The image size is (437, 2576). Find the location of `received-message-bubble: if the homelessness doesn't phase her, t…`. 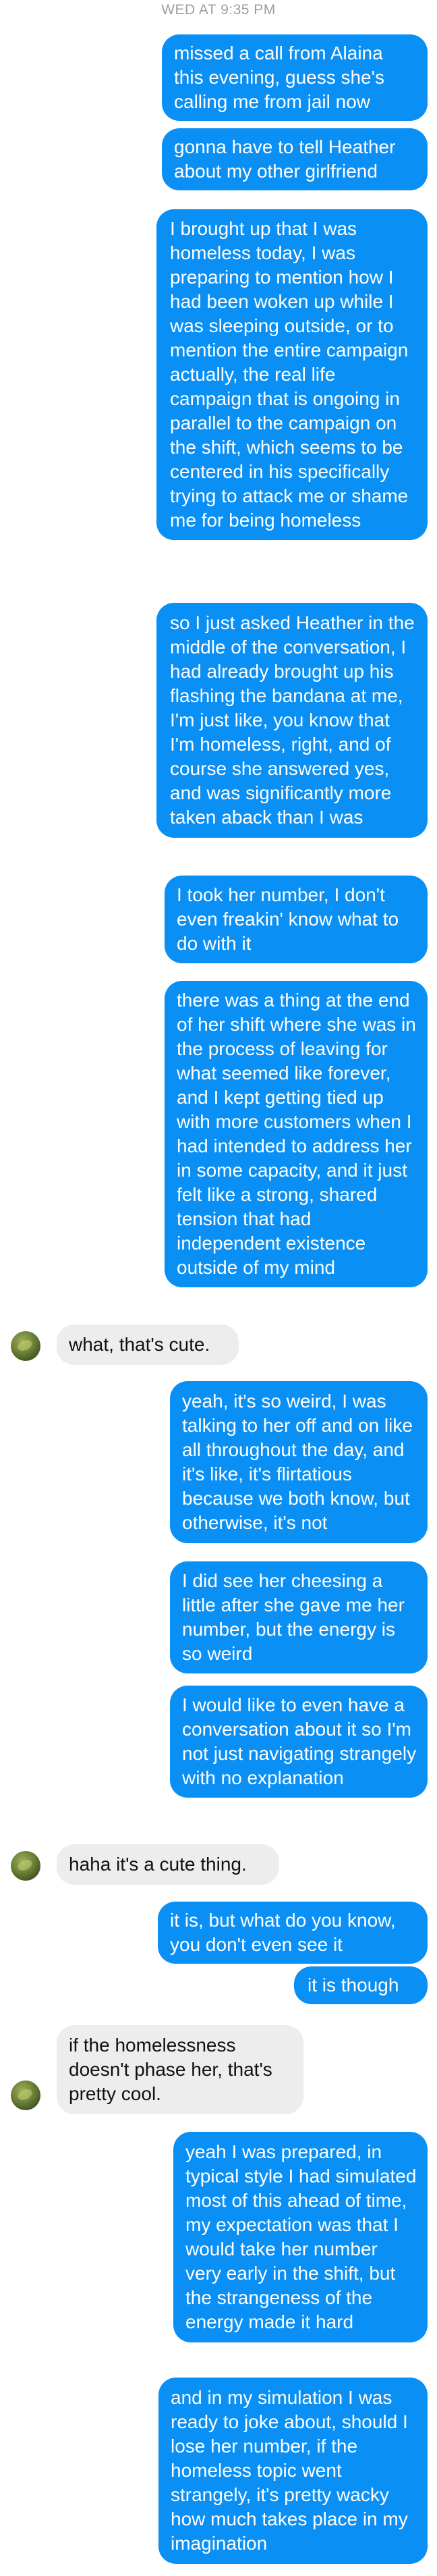

received-message-bubble: if the homelessness doesn't phase her, t… is located at coordinates (180, 2069).